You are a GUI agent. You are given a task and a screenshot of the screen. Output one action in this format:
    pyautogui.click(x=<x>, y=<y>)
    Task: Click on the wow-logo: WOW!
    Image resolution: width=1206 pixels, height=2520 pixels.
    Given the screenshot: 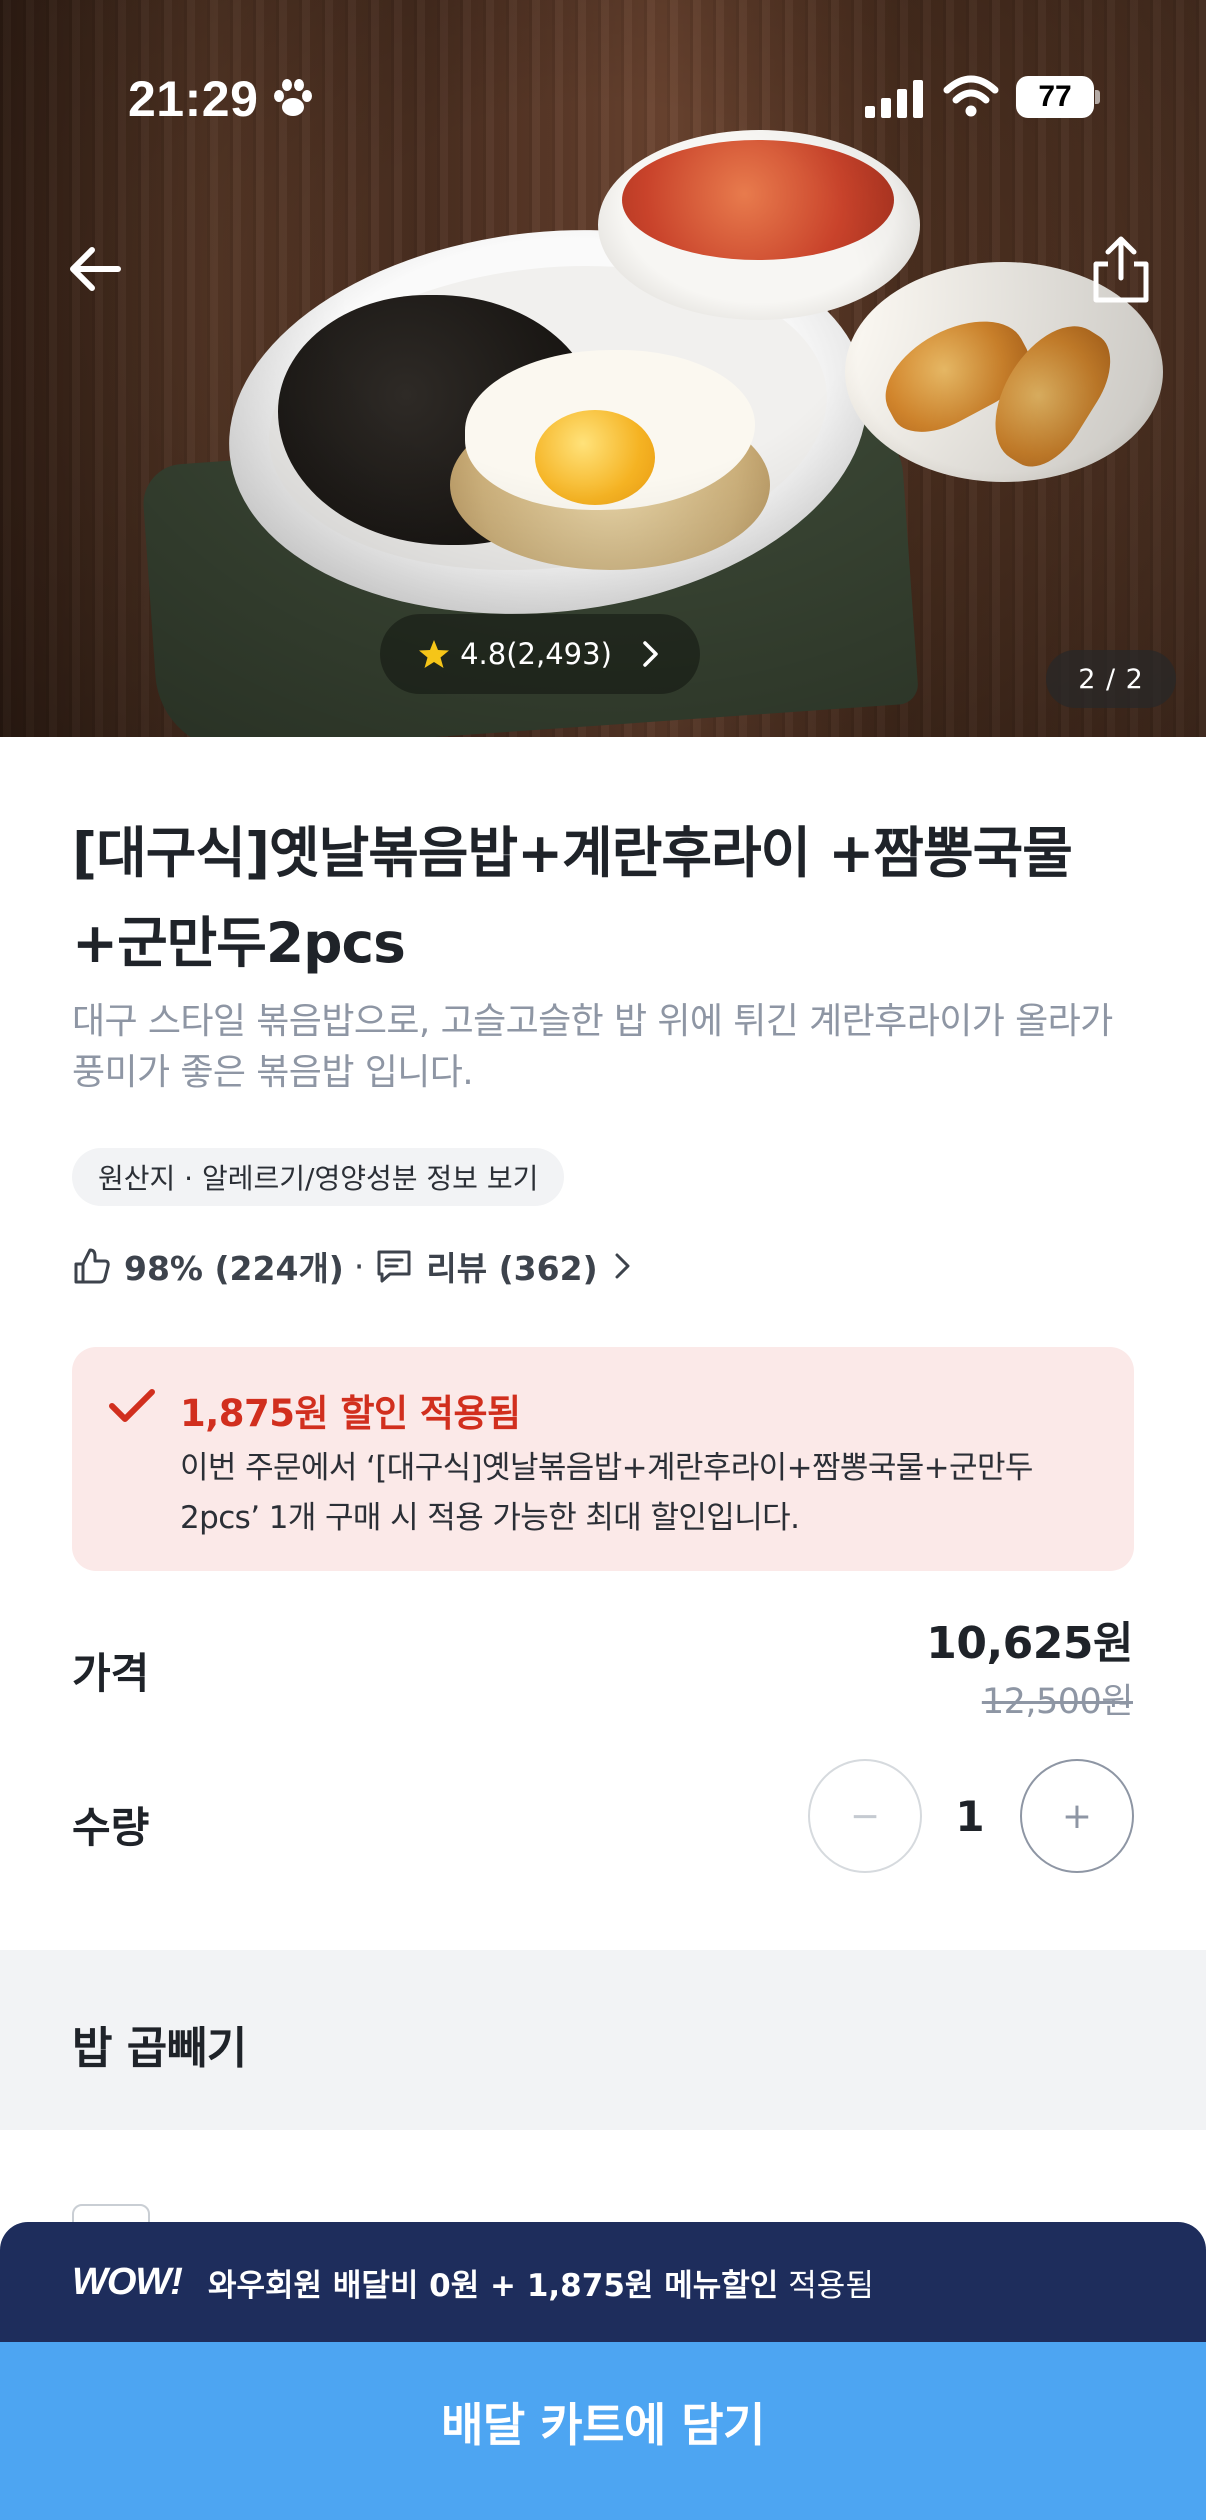 What is the action you would take?
    pyautogui.click(x=127, y=2281)
    